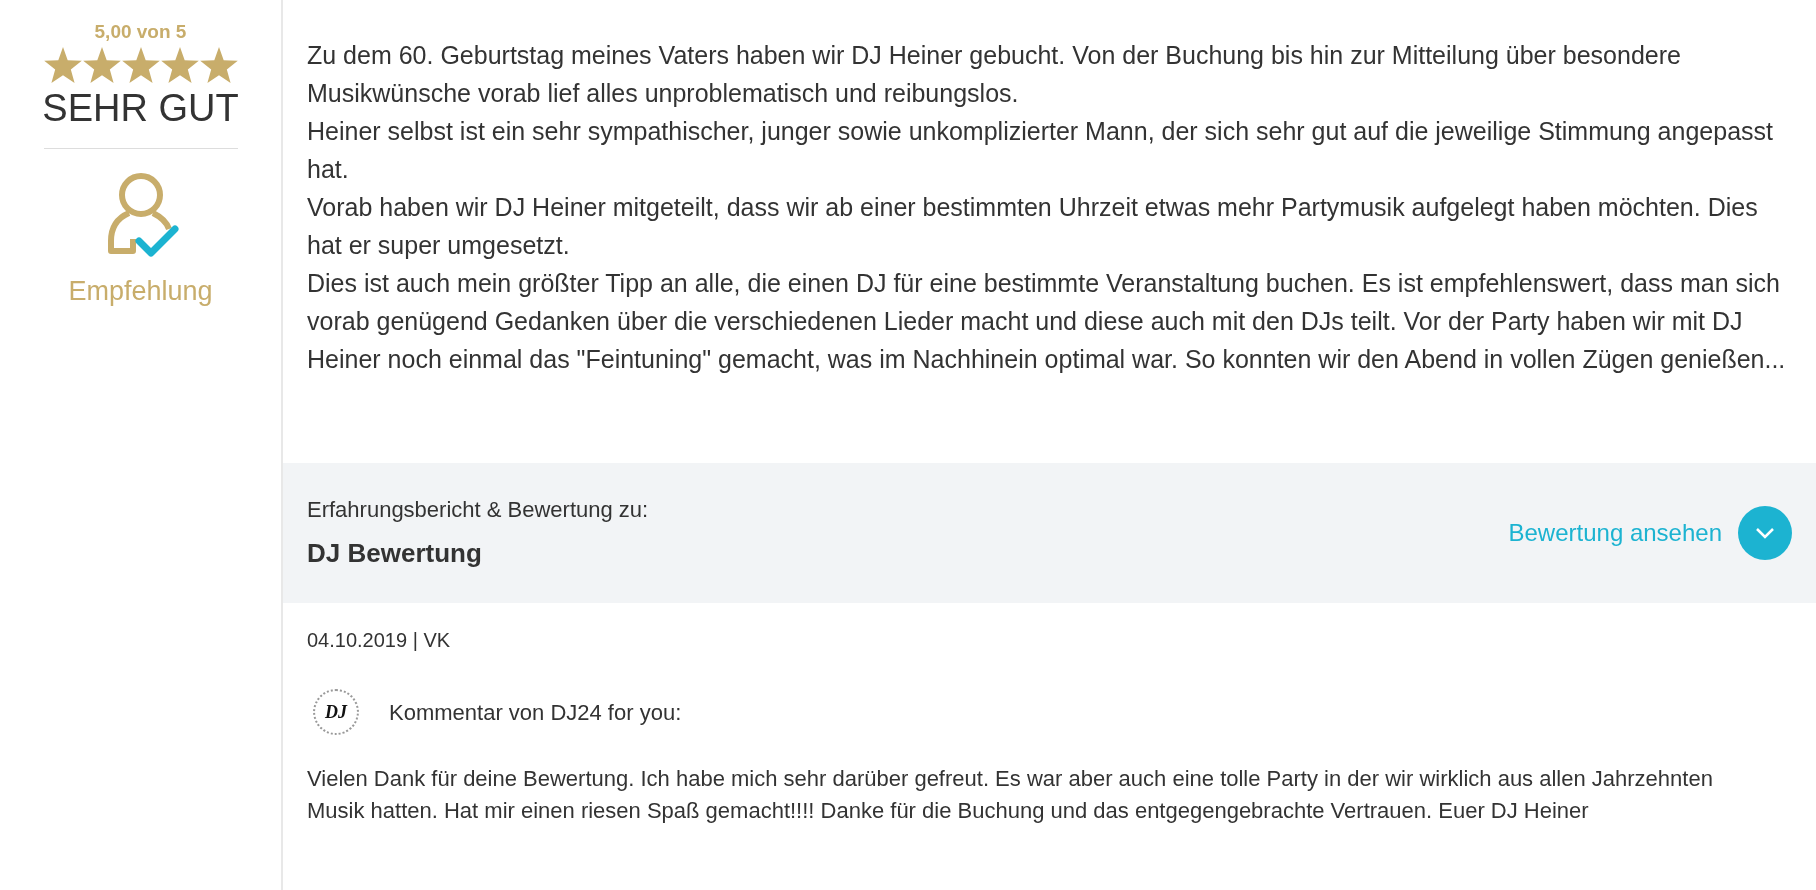  I want to click on recommendation-label: Empfehlung, so click(140, 291).